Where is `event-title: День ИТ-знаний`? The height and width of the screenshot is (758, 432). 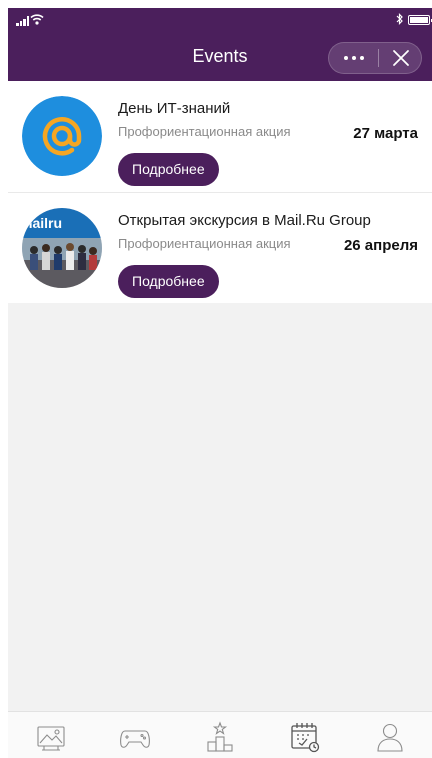
event-title: День ИТ-знаний is located at coordinates (174, 108).